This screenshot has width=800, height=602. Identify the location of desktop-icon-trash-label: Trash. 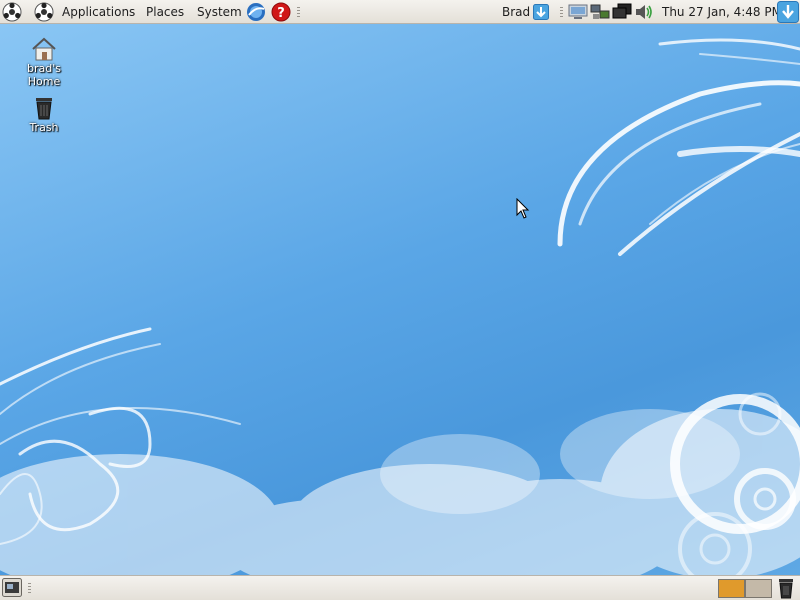
(44, 127).